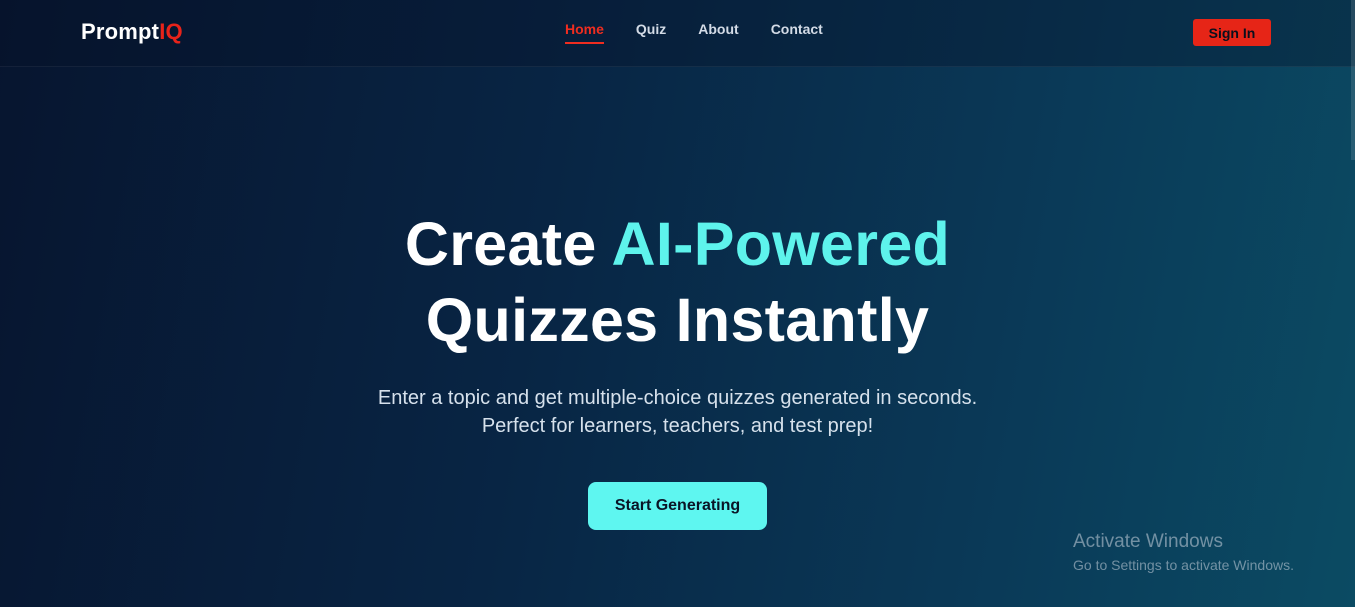 Image resolution: width=1355 pixels, height=607 pixels. I want to click on logo-text: Prompt, so click(120, 31).